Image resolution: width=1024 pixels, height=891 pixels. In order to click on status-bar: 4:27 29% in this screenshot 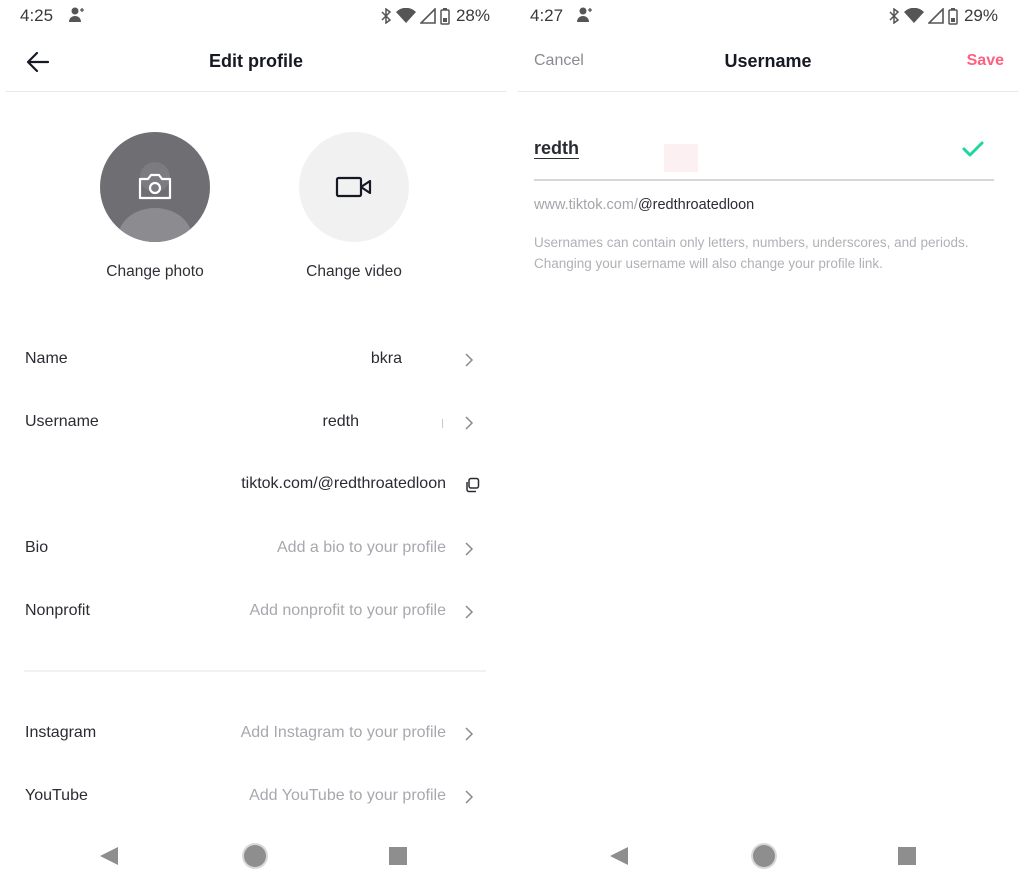, I will do `click(768, 17)`.